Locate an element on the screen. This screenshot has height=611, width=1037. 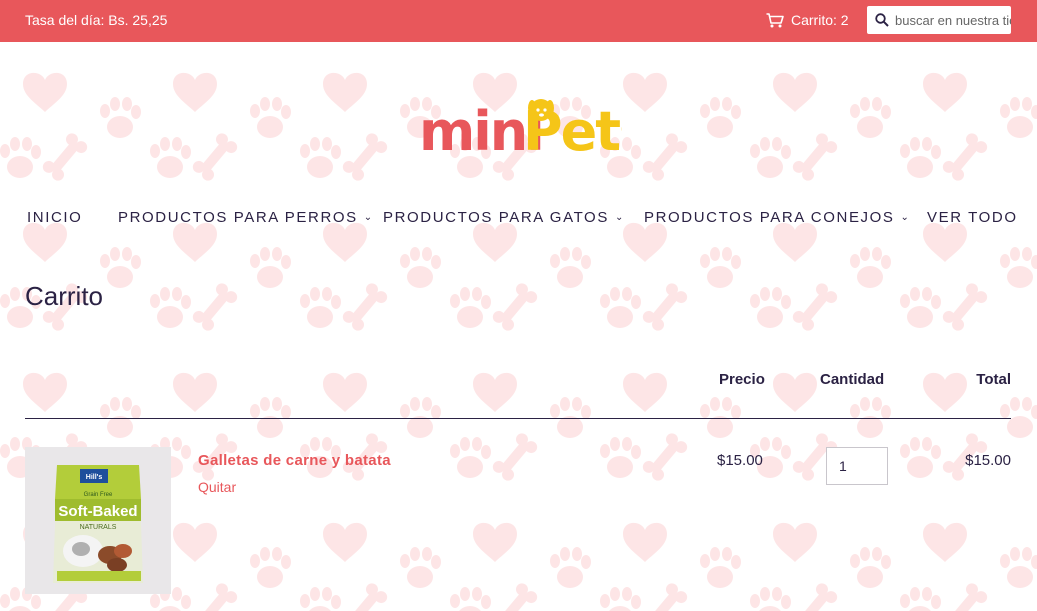
nav-item-perros: PRODUCTOS PARA PERROS ⌄ is located at coordinates (245, 218).